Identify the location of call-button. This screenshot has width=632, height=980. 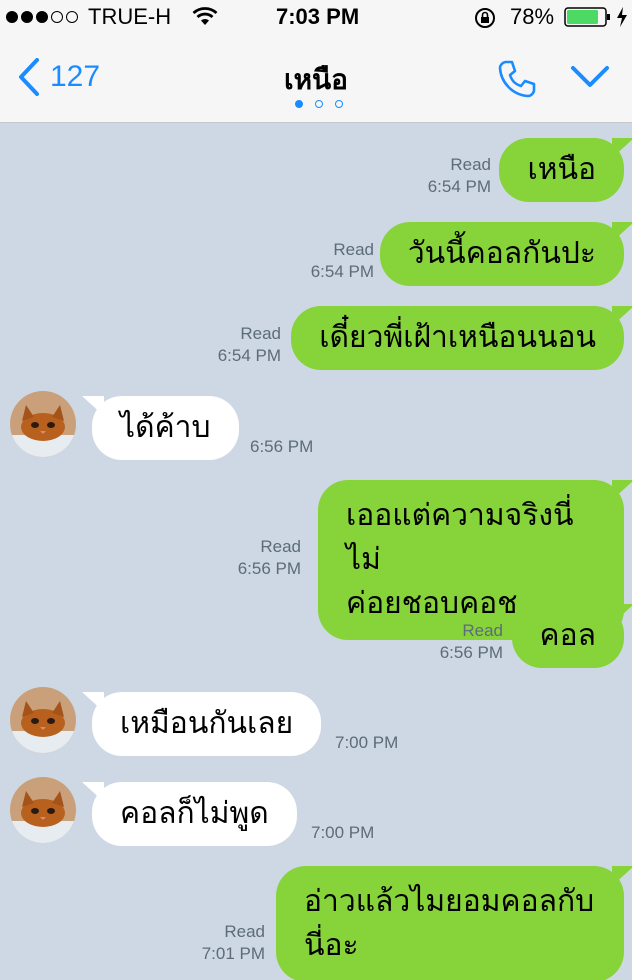
(517, 81).